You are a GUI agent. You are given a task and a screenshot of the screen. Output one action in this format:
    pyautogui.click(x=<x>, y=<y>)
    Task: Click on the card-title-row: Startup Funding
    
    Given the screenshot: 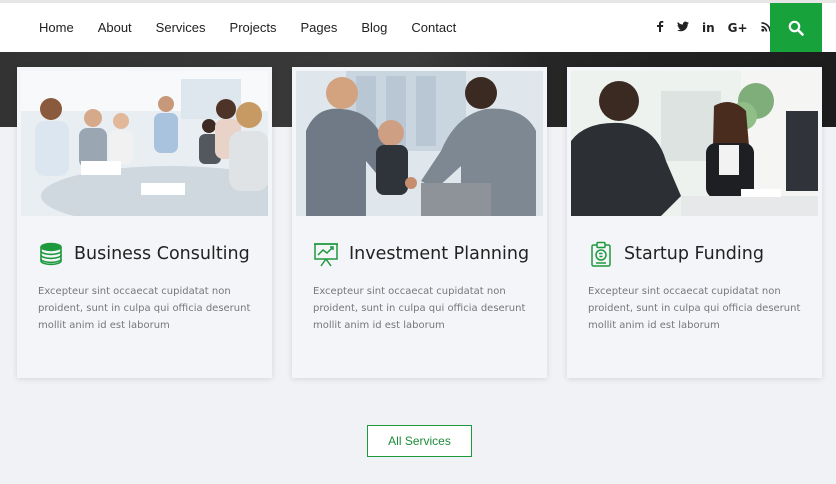 What is the action you would take?
    pyautogui.click(x=676, y=254)
    